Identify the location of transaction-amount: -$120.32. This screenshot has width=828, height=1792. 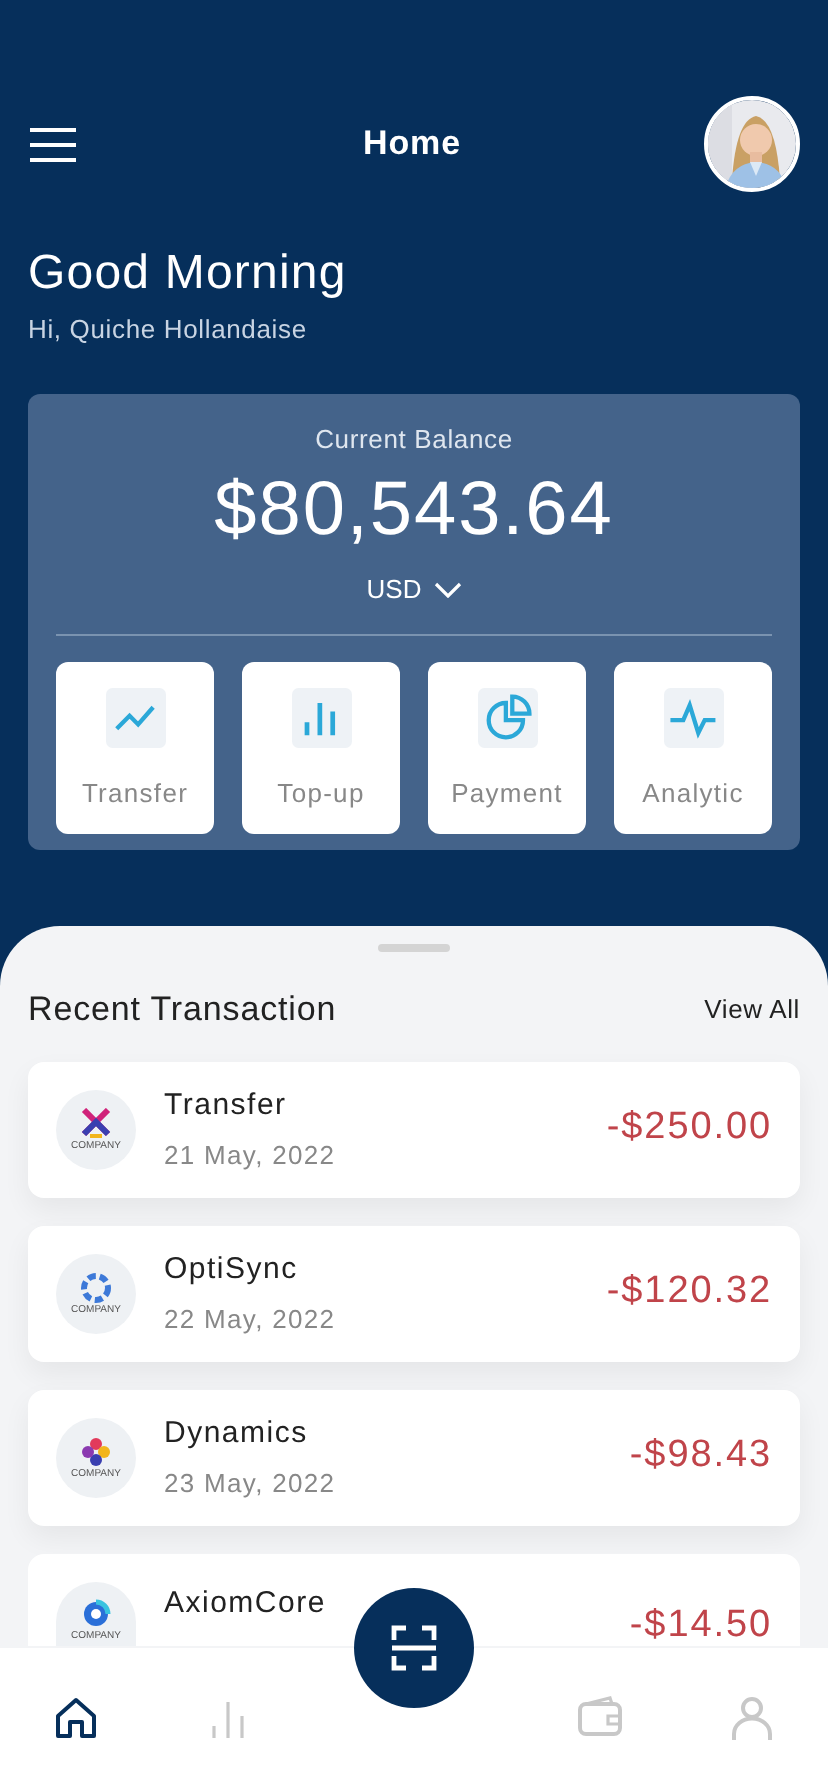
(689, 1292).